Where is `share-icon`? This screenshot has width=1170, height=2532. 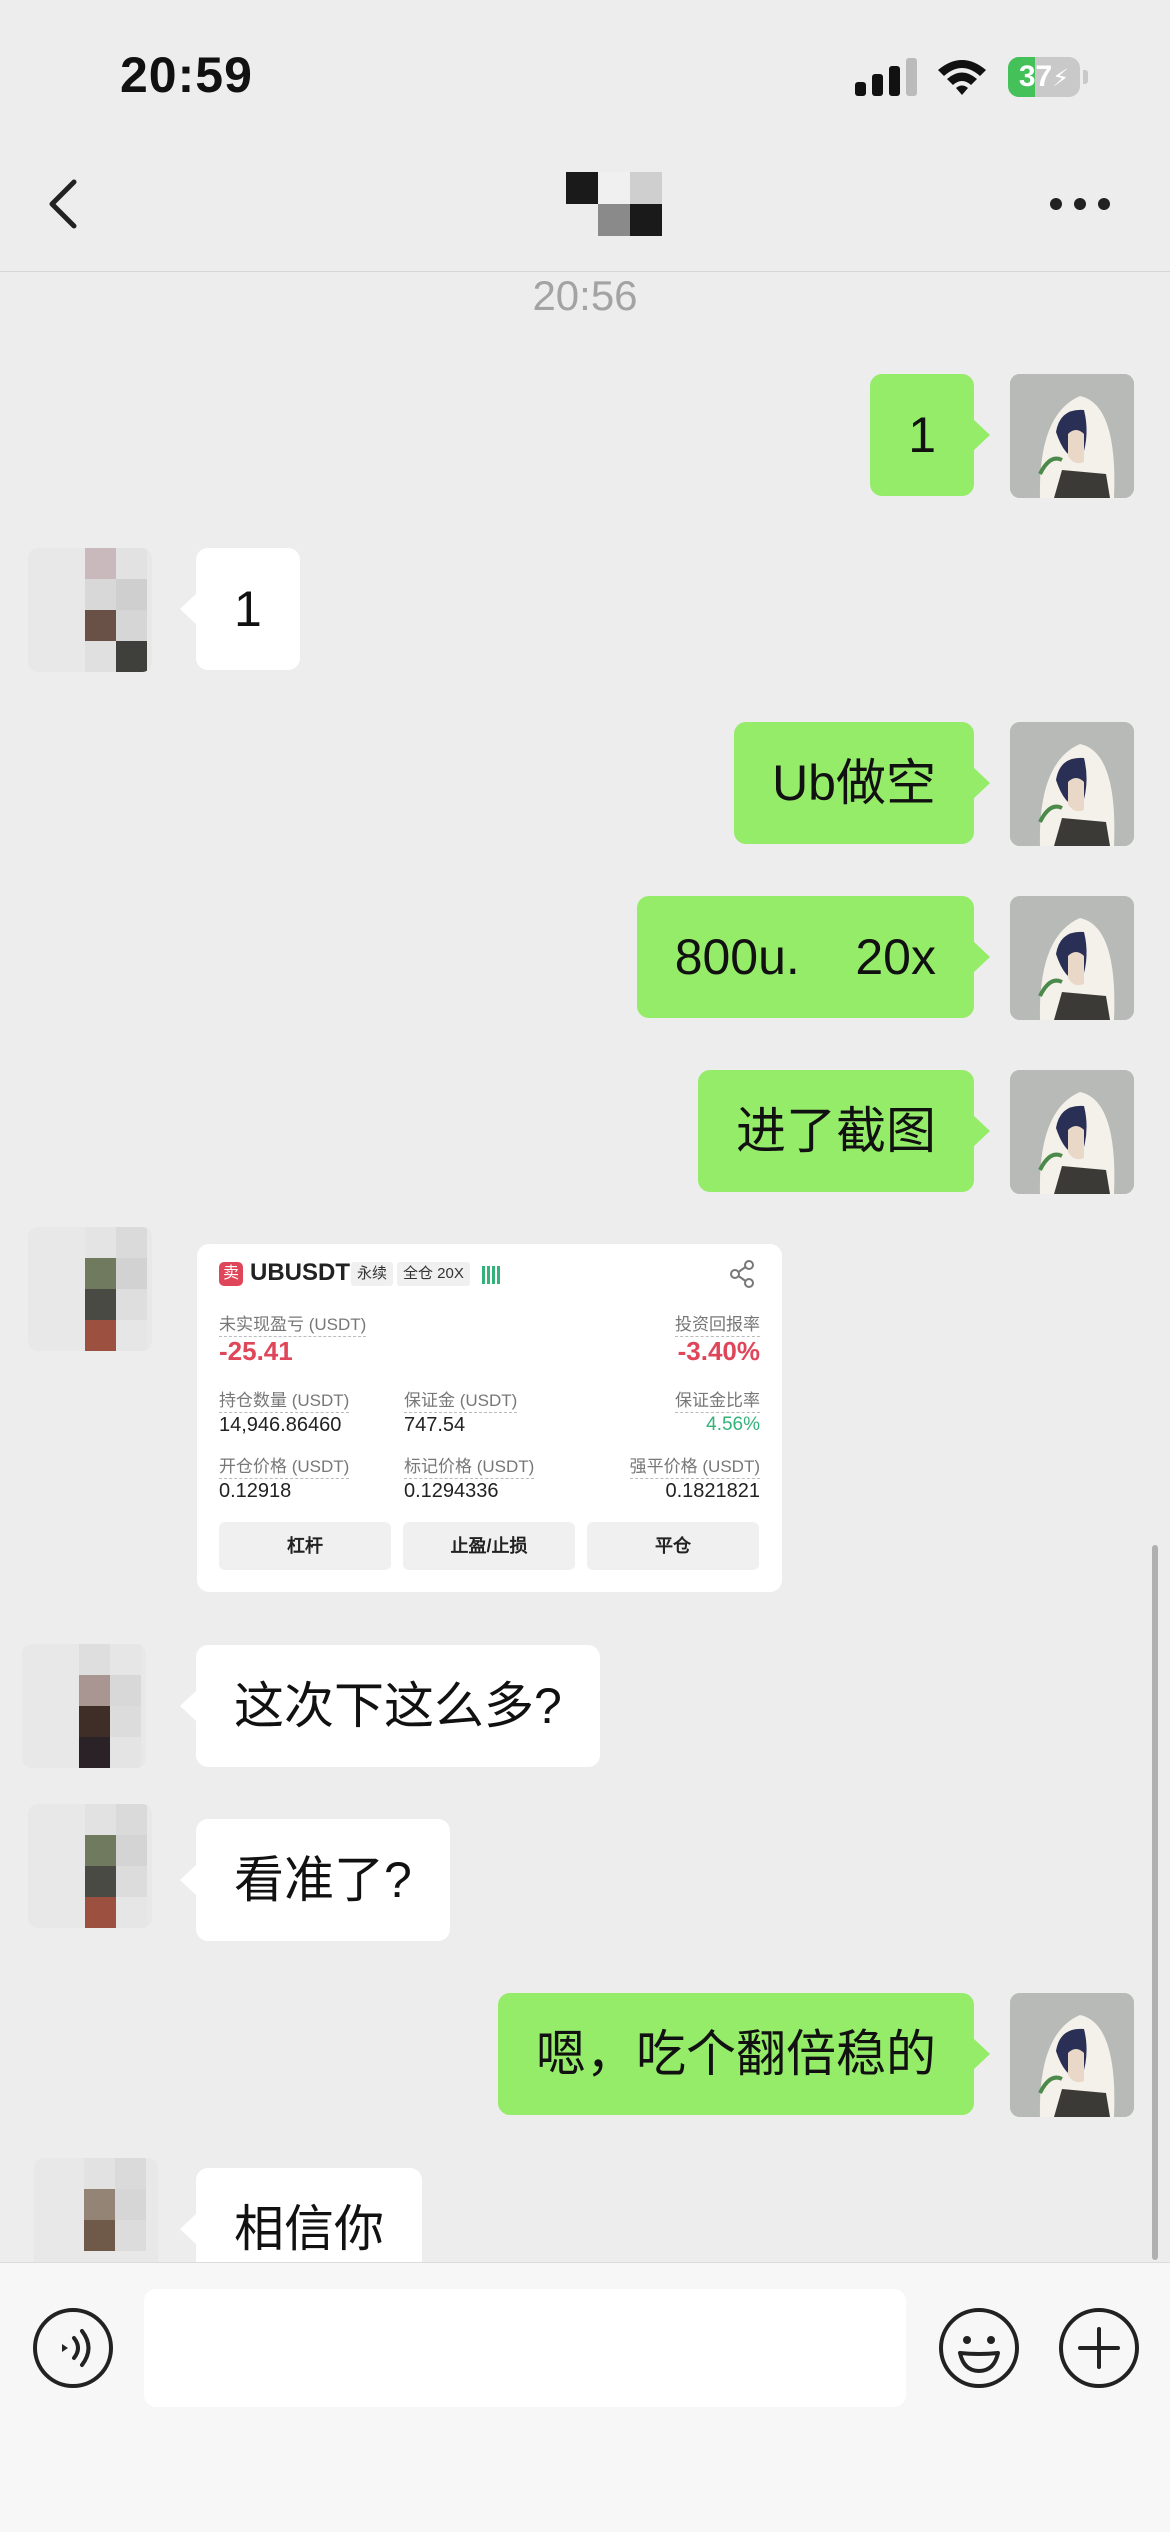 share-icon is located at coordinates (742, 1274).